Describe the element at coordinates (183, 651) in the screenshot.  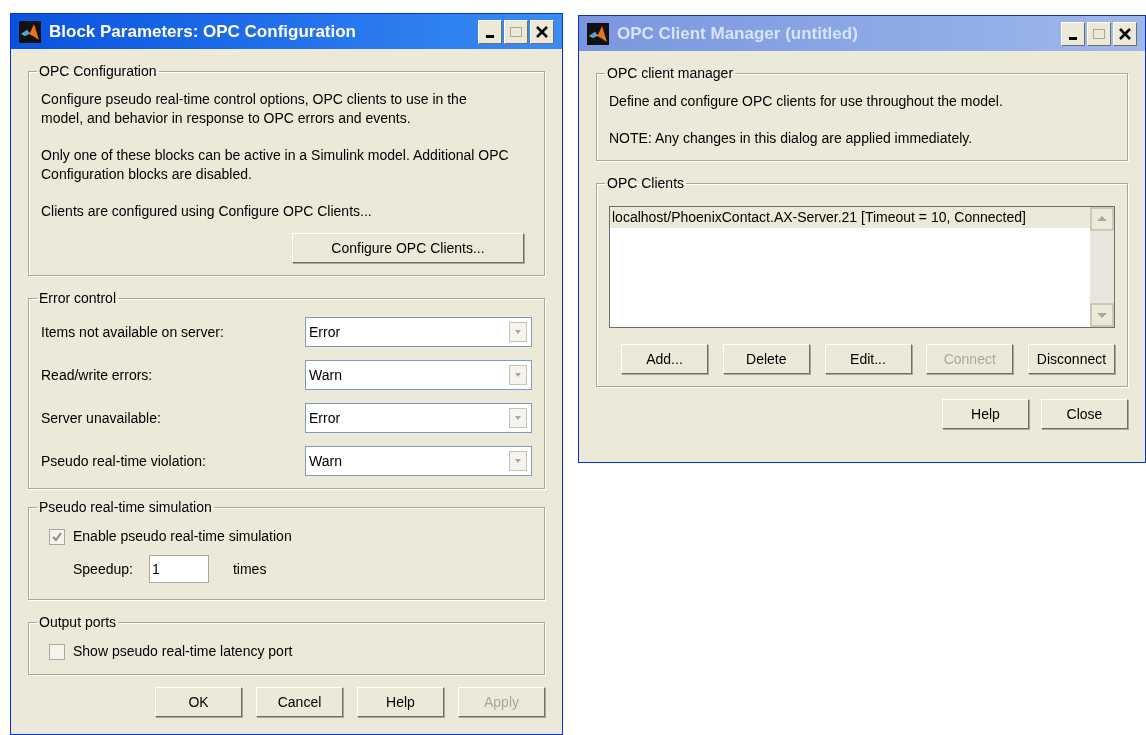
I see `checkbox-label: Show pseudo real-time latency port` at that location.